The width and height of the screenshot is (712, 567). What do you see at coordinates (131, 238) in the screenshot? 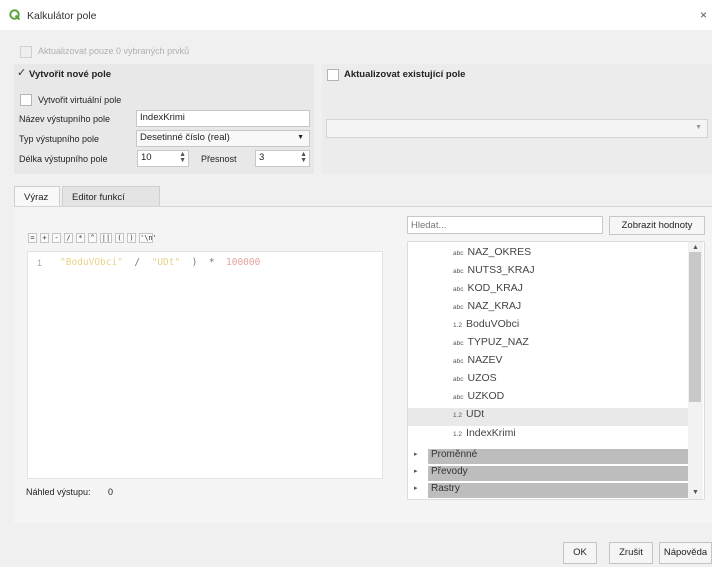
I see `operator-close-paren-button: )` at bounding box center [131, 238].